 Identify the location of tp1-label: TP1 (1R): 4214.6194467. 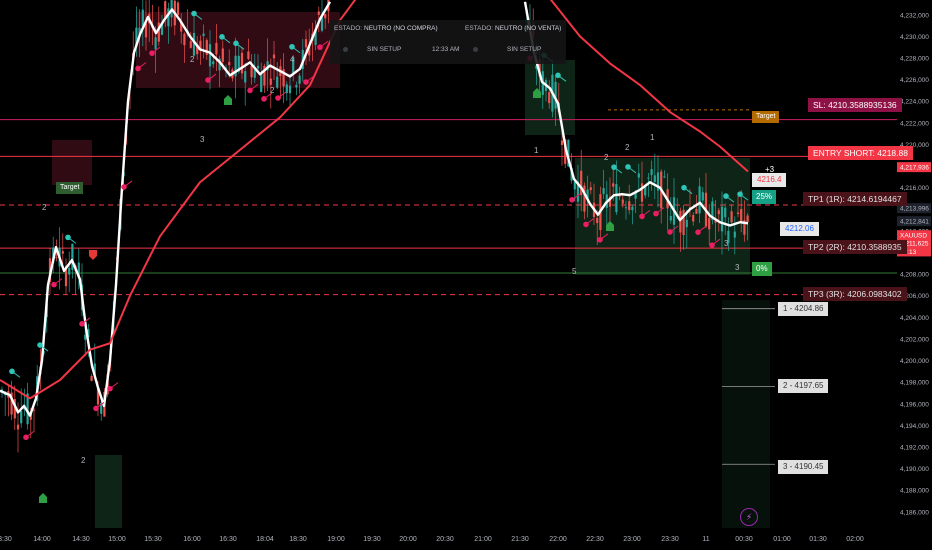
(855, 199).